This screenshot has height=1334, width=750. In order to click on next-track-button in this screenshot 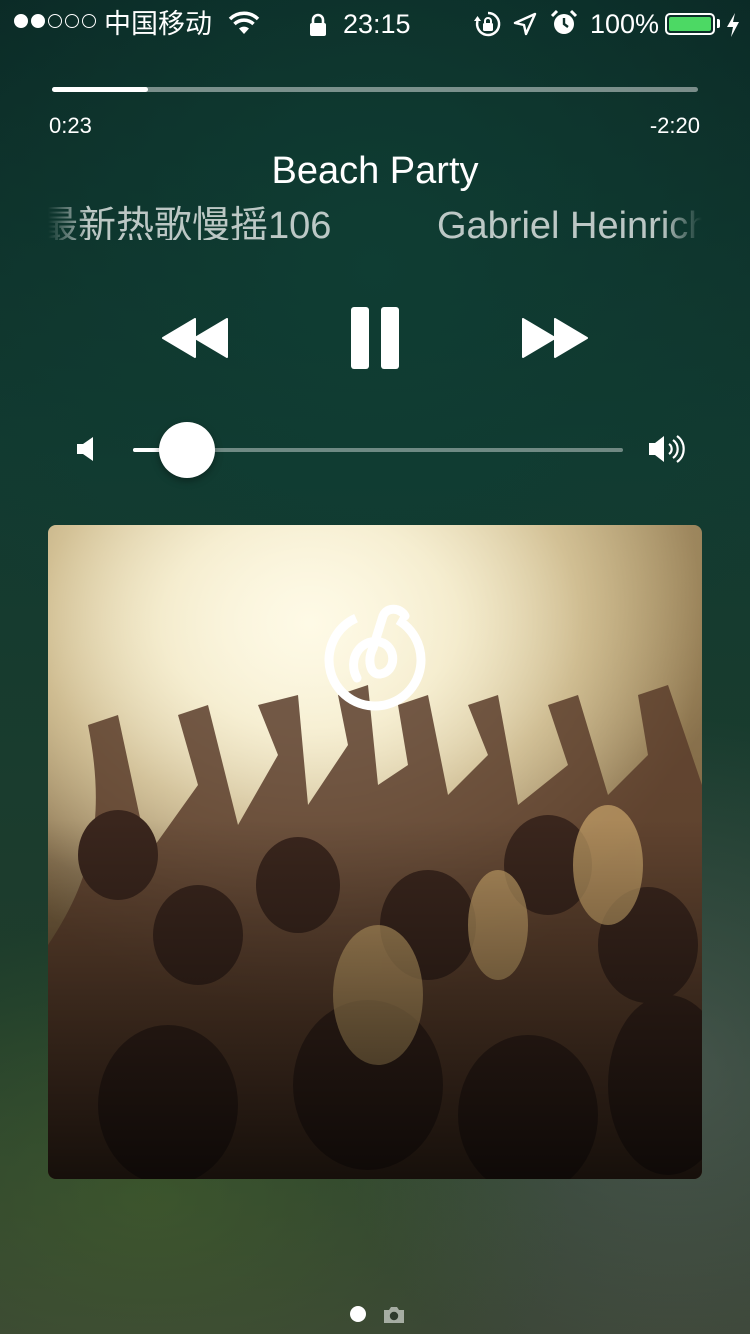, I will do `click(555, 340)`.